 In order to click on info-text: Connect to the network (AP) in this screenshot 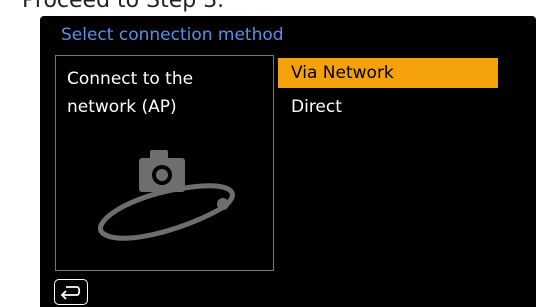, I will do `click(167, 93)`.